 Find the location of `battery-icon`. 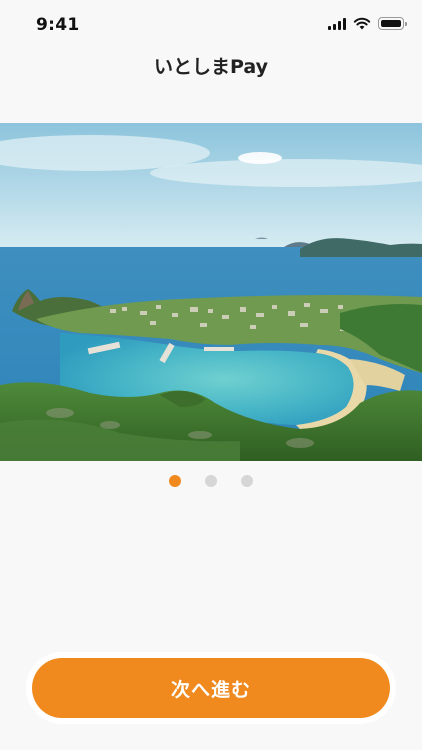

battery-icon is located at coordinates (392, 23).